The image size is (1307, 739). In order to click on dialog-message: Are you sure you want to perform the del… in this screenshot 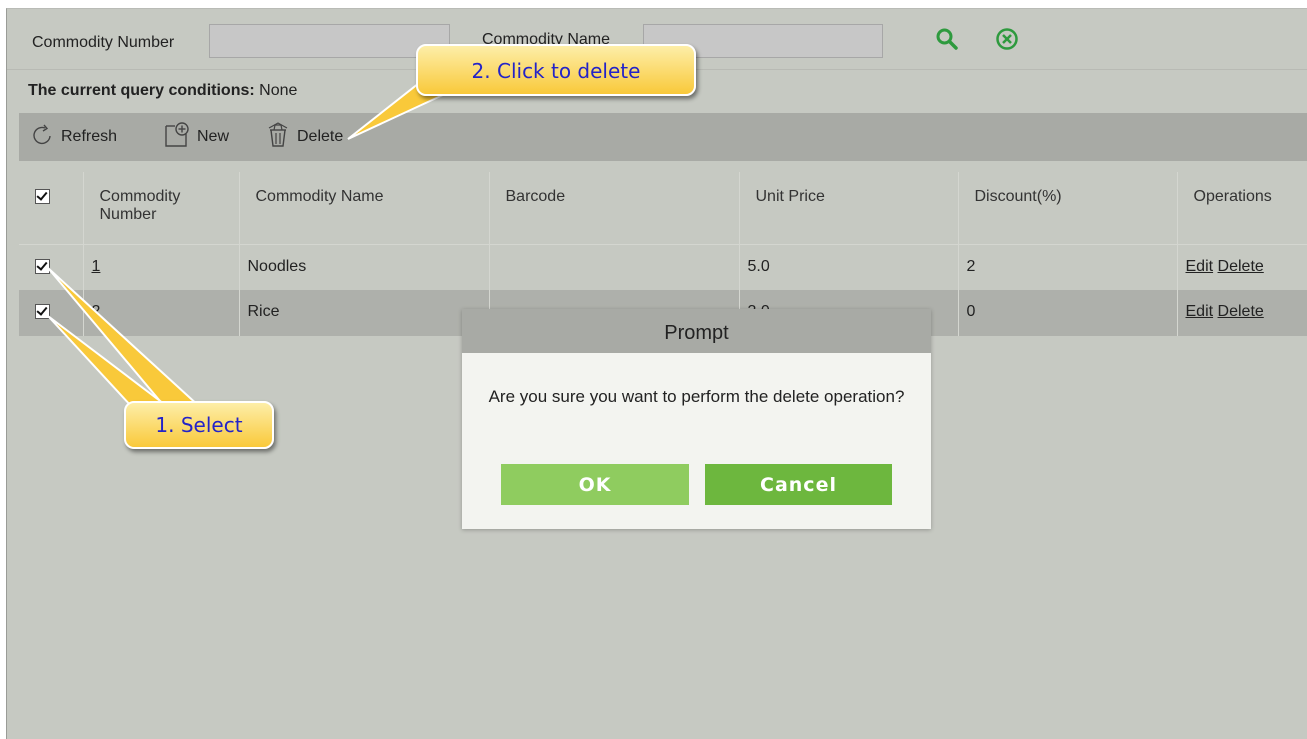, I will do `click(696, 396)`.